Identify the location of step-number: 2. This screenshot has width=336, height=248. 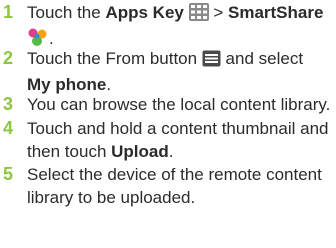
(8, 58).